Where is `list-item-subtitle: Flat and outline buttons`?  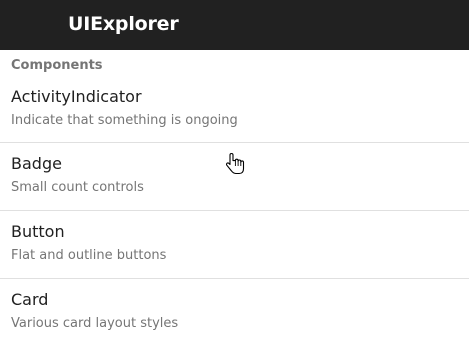 list-item-subtitle: Flat and outline buttons is located at coordinates (89, 255).